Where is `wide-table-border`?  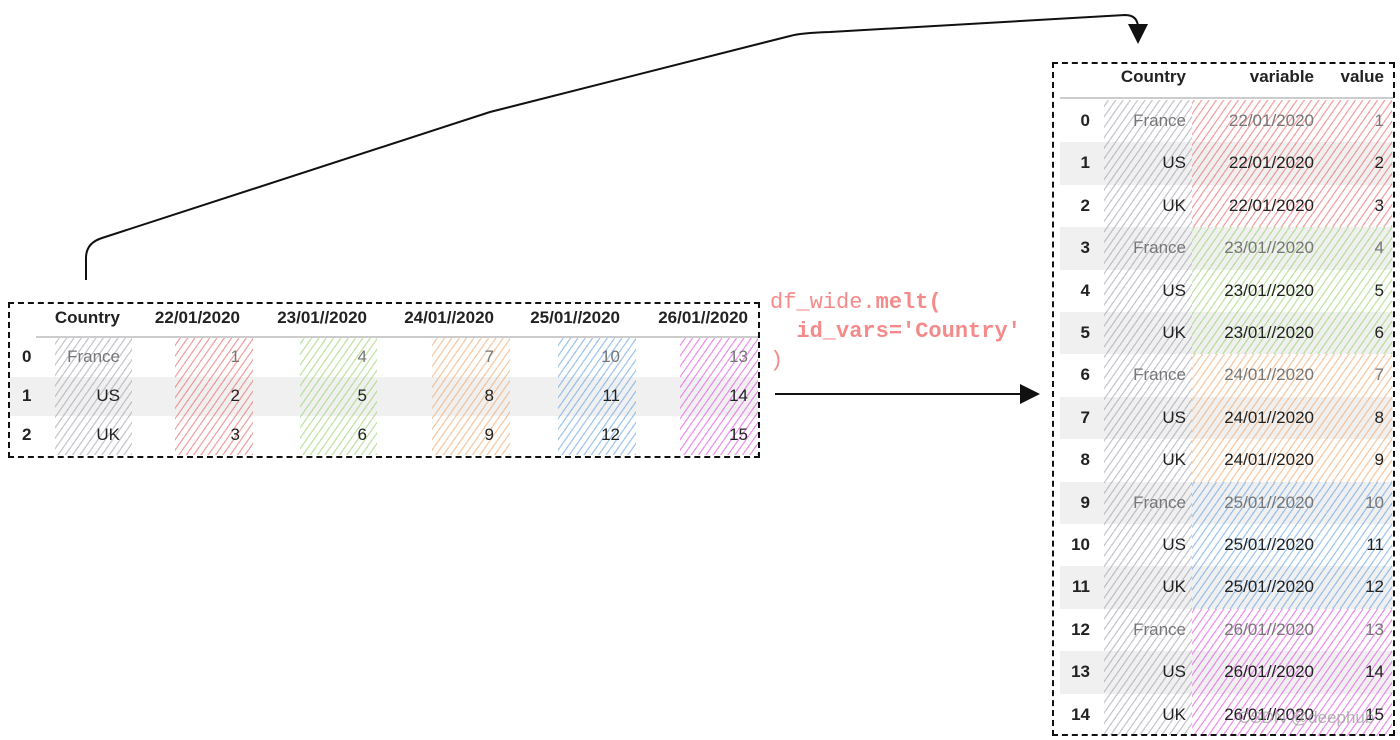
wide-table-border is located at coordinates (384, 380).